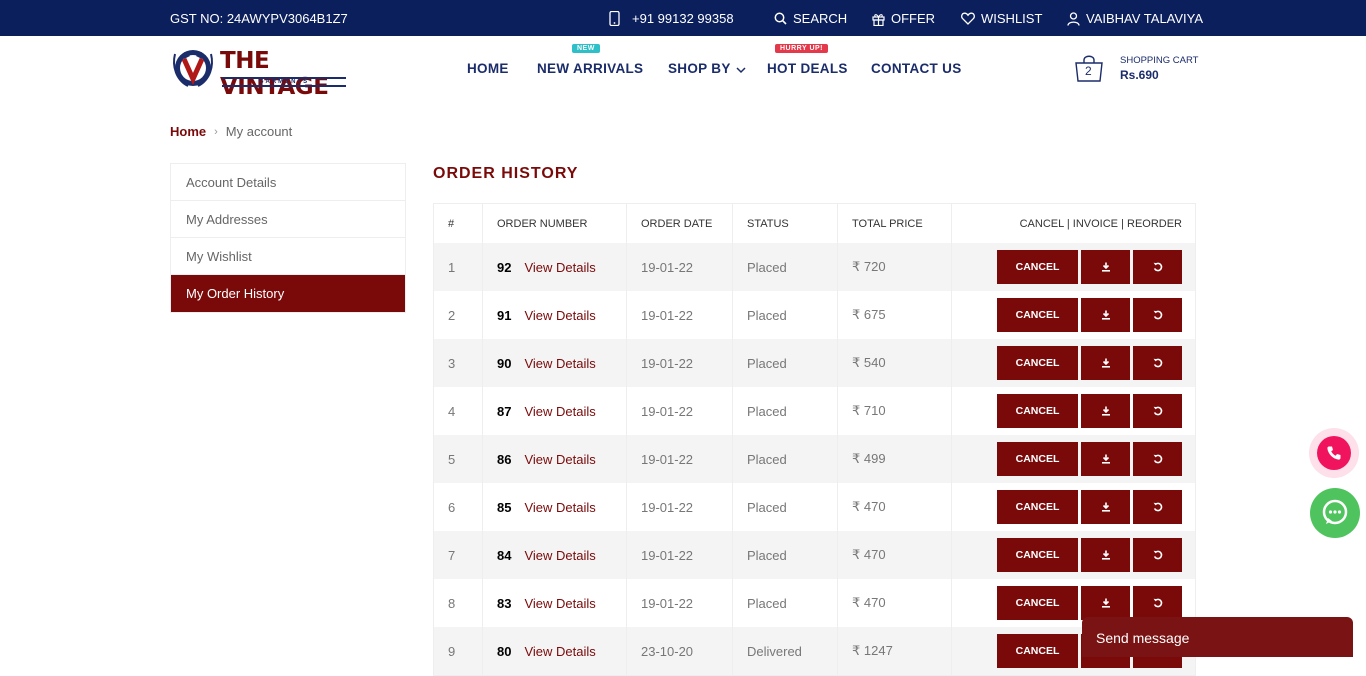 The image size is (1366, 676). I want to click on cart-label: SHOPPING CART, so click(1159, 60).